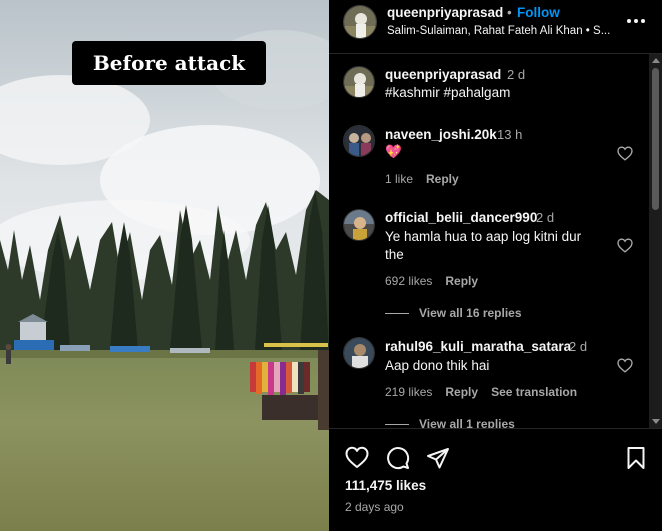 This screenshot has height=531, width=662. Describe the element at coordinates (470, 313) in the screenshot. I see `view-replies-label: View all 16 replies` at that location.